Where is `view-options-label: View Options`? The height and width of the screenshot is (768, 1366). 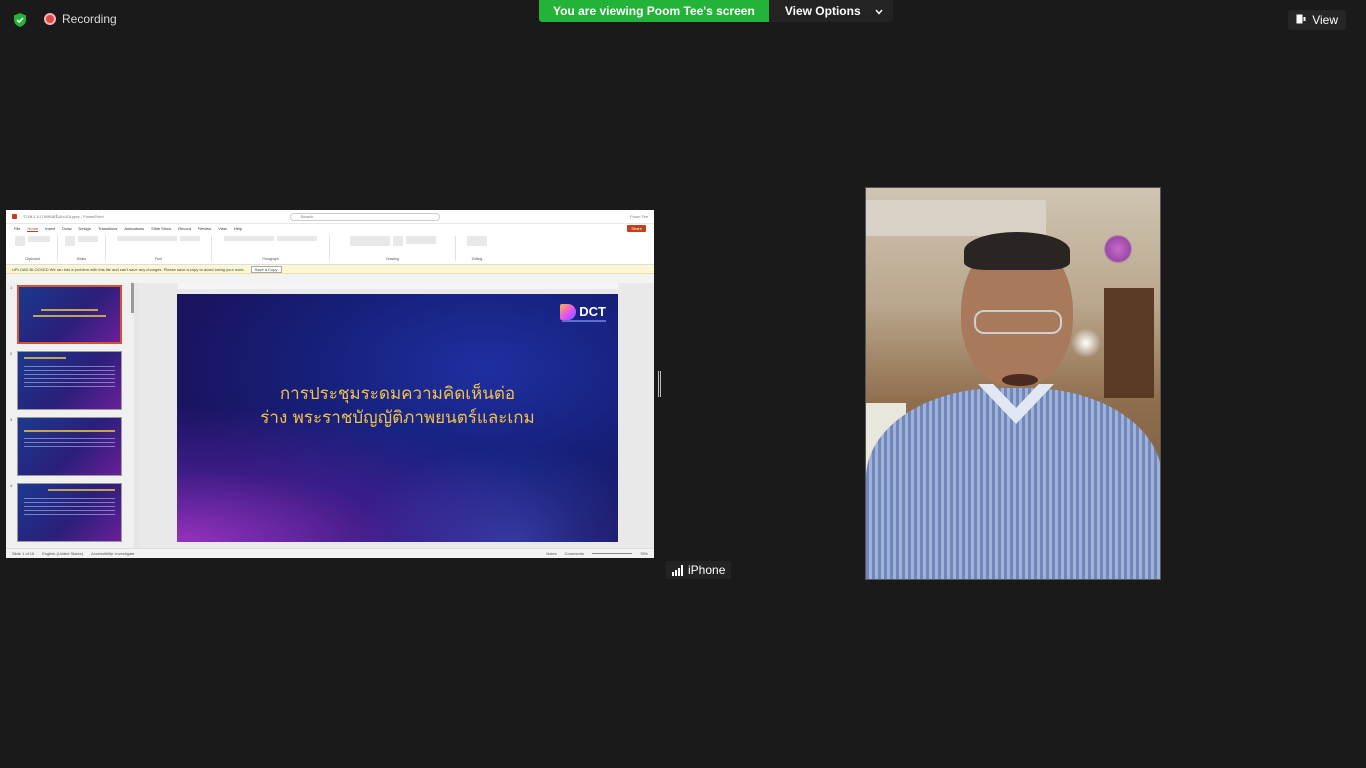 view-options-label: View Options is located at coordinates (822, 11).